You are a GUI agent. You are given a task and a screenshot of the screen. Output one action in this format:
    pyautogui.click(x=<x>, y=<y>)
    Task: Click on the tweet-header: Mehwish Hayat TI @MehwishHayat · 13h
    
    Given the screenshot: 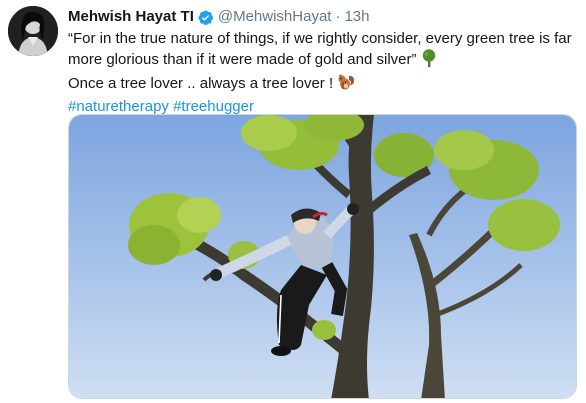 What is the action you would take?
    pyautogui.click(x=219, y=17)
    